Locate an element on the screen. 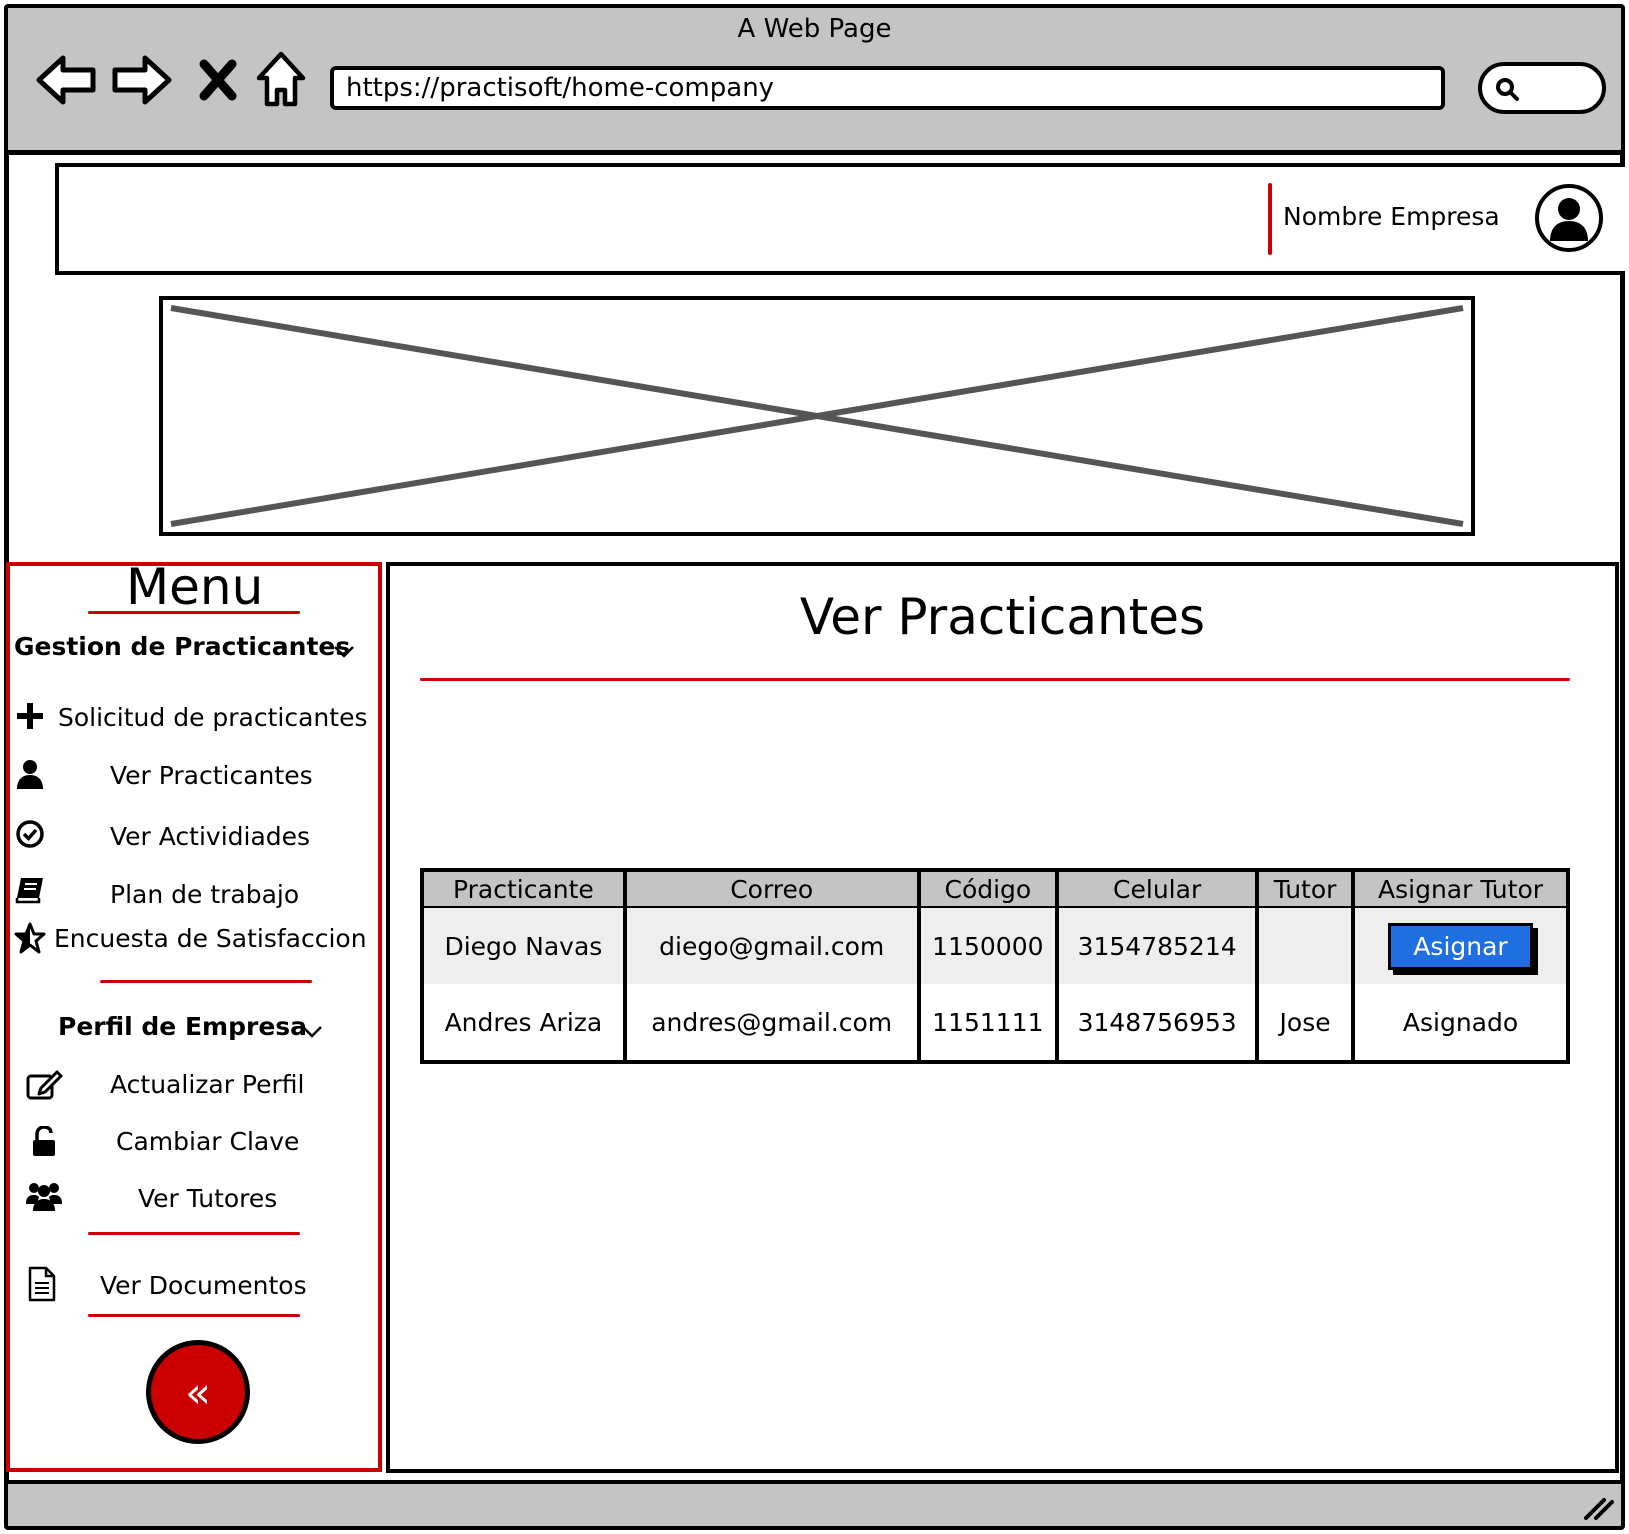 The height and width of the screenshot is (1534, 1629). assign-tutor-button: Asignar is located at coordinates (1460, 946).